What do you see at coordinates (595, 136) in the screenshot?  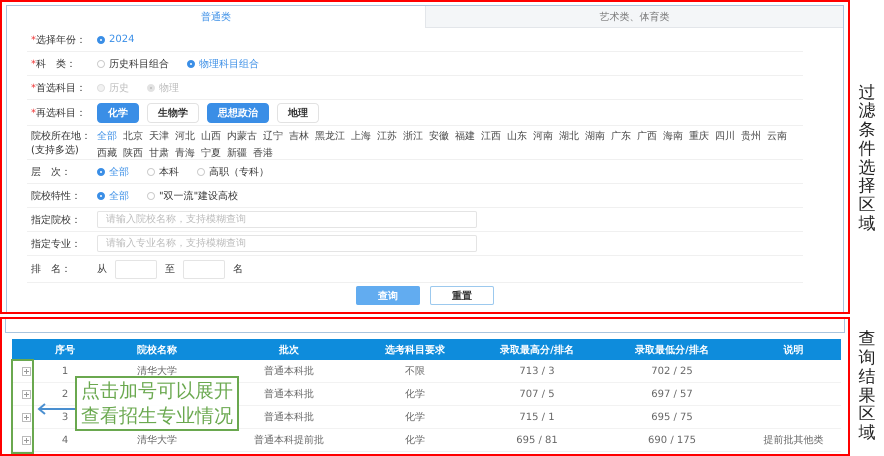 I see `region-option: 湖南` at bounding box center [595, 136].